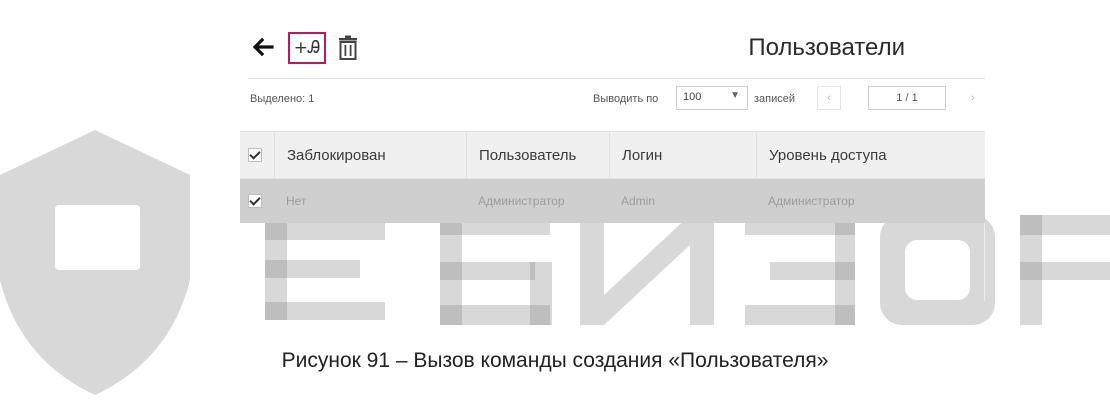 Image resolution: width=1110 pixels, height=401 pixels. Describe the element at coordinates (638, 201) in the screenshot. I see `cell-login: Admin` at that location.